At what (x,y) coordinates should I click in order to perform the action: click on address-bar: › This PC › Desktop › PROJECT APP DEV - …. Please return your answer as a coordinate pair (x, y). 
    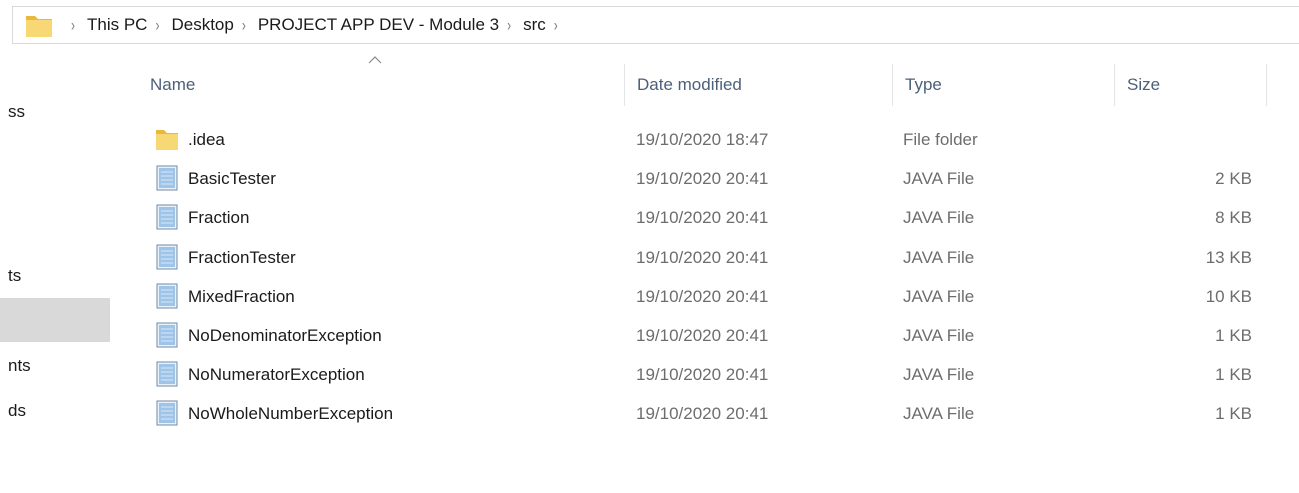
    Looking at the image, I should click on (655, 25).